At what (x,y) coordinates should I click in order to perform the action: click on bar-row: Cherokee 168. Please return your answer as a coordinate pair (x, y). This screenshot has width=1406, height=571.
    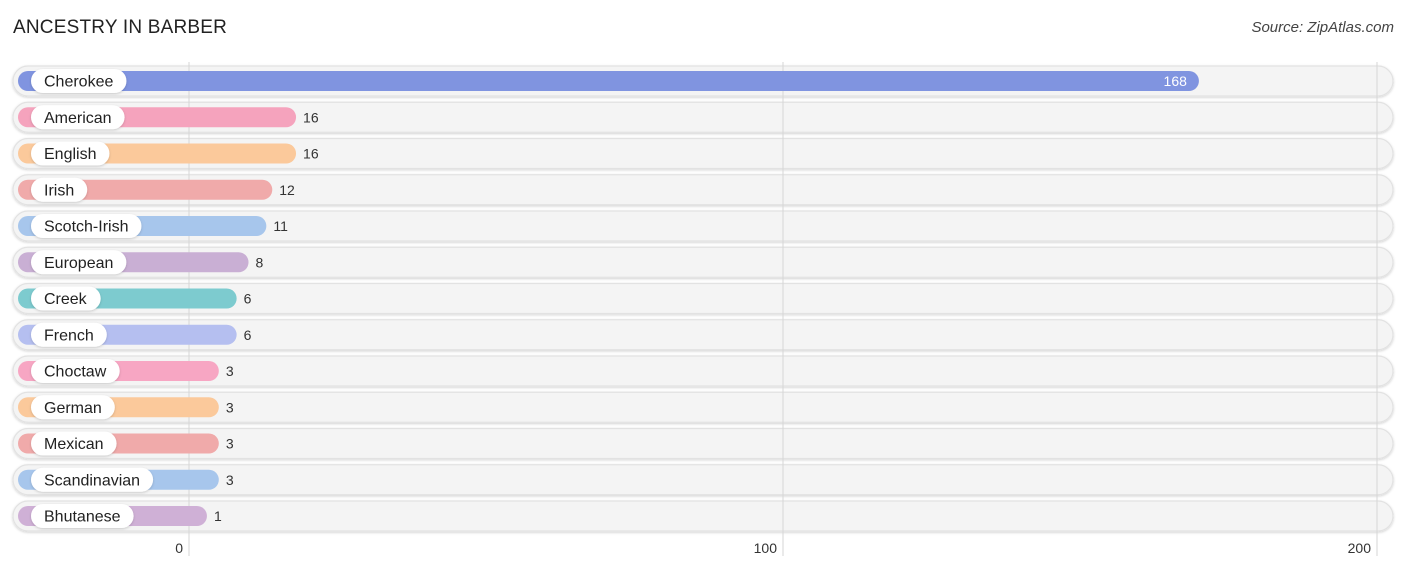
    Looking at the image, I should click on (608, 81).